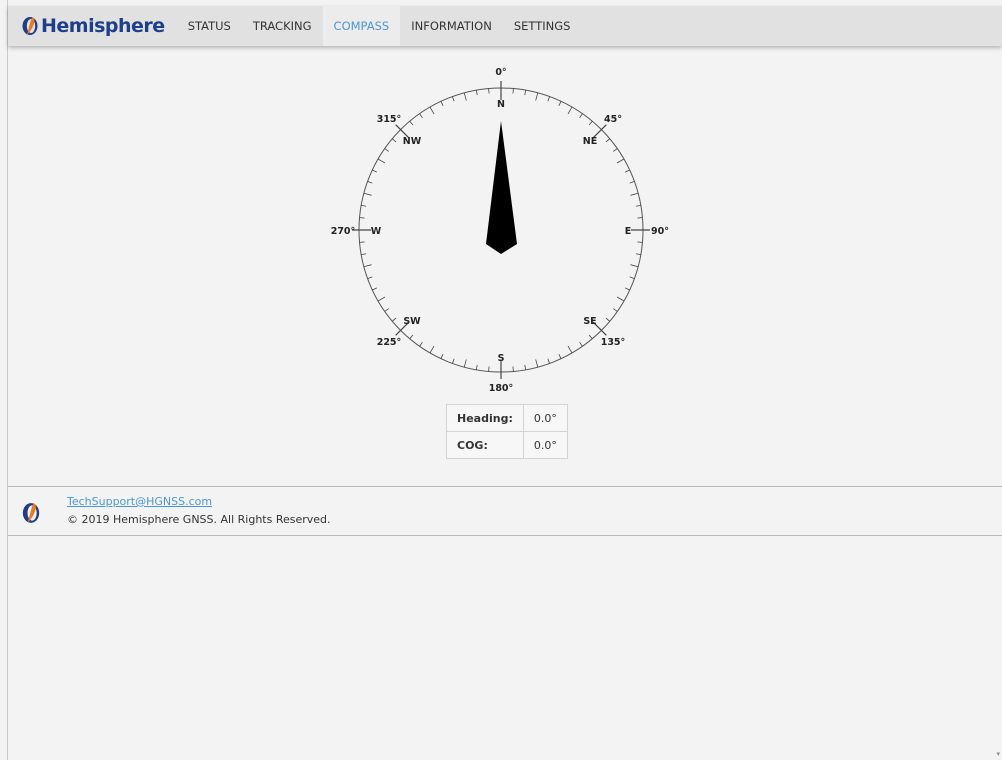 This screenshot has width=1002, height=760. What do you see at coordinates (389, 342) in the screenshot?
I see `degree-label-225: 225°` at bounding box center [389, 342].